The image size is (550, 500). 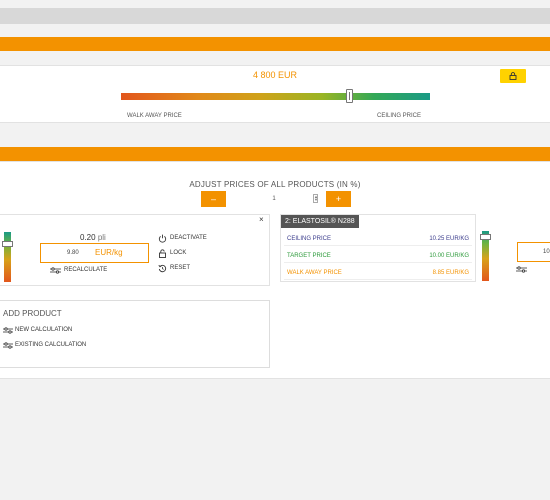 What do you see at coordinates (162, 238) in the screenshot?
I see `power-icon` at bounding box center [162, 238].